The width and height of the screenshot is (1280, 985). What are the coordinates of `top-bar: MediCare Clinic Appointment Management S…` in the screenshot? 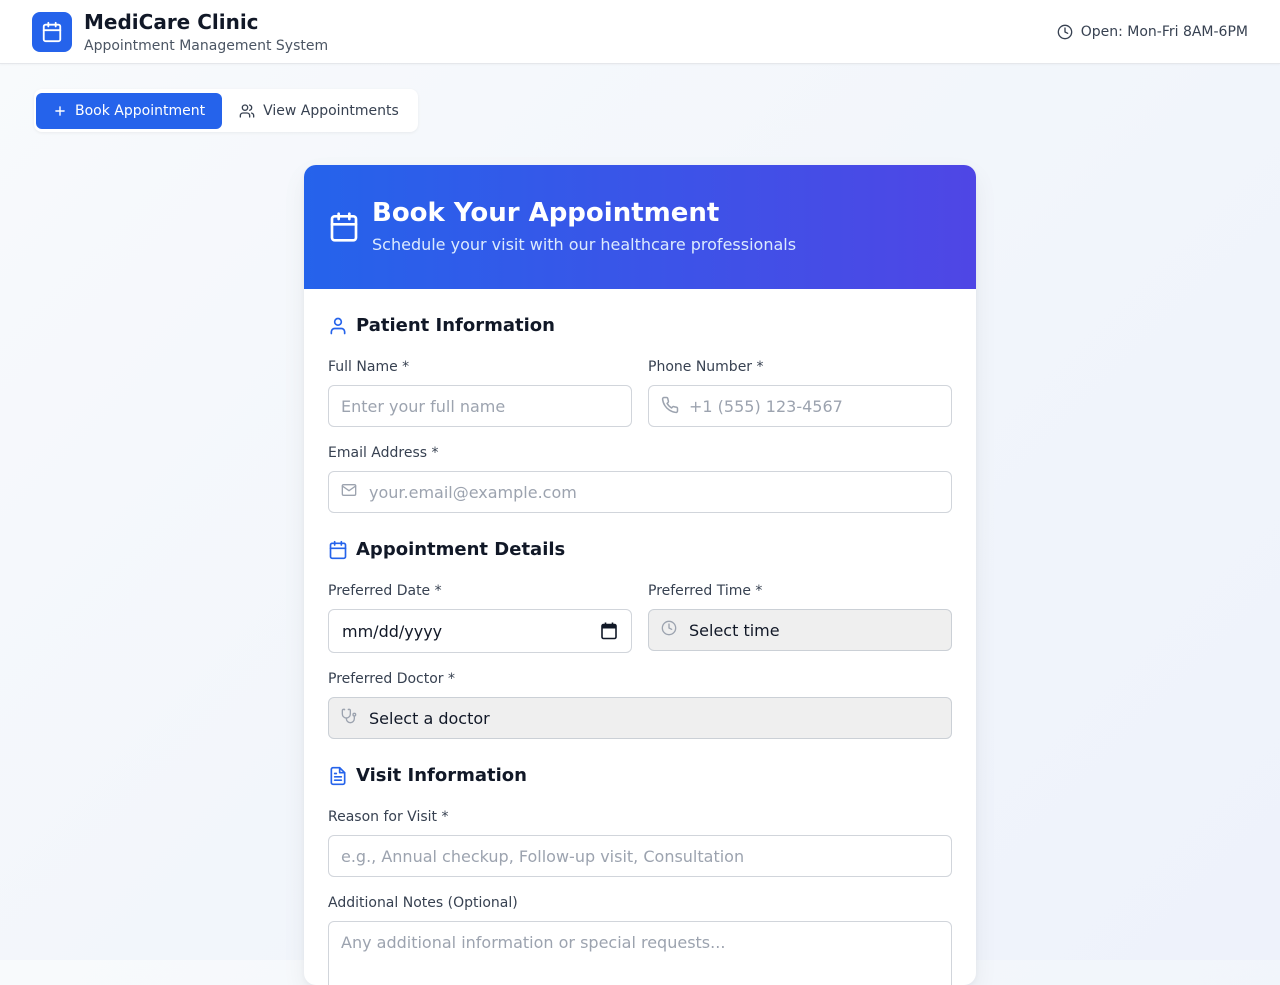 It's located at (640, 32).